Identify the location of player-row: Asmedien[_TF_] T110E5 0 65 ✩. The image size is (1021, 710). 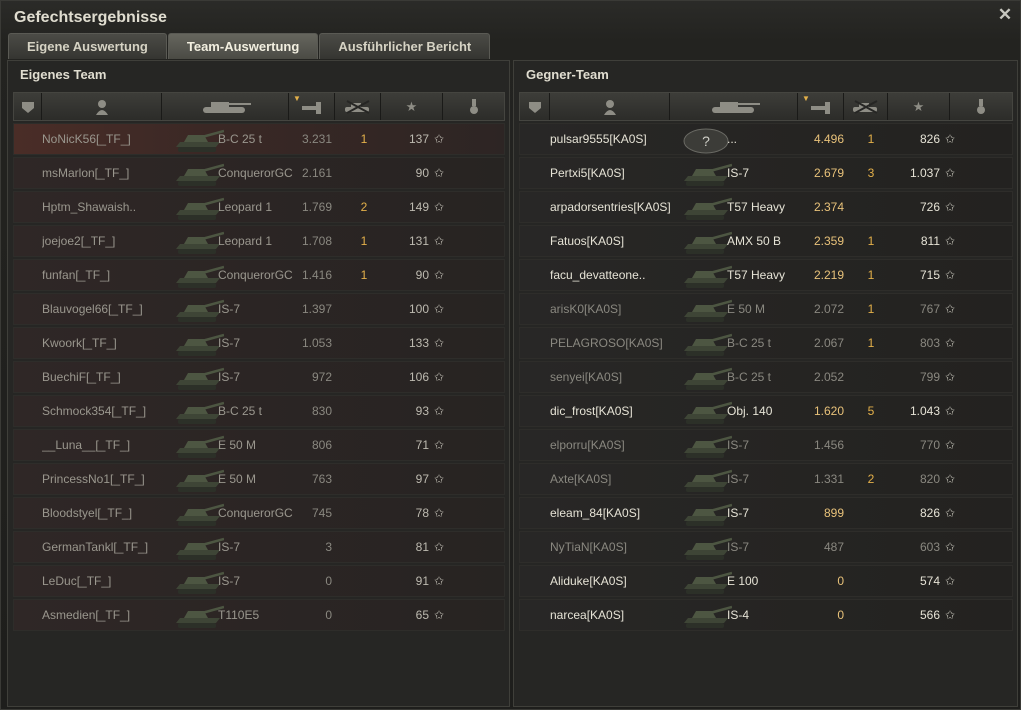
(259, 615).